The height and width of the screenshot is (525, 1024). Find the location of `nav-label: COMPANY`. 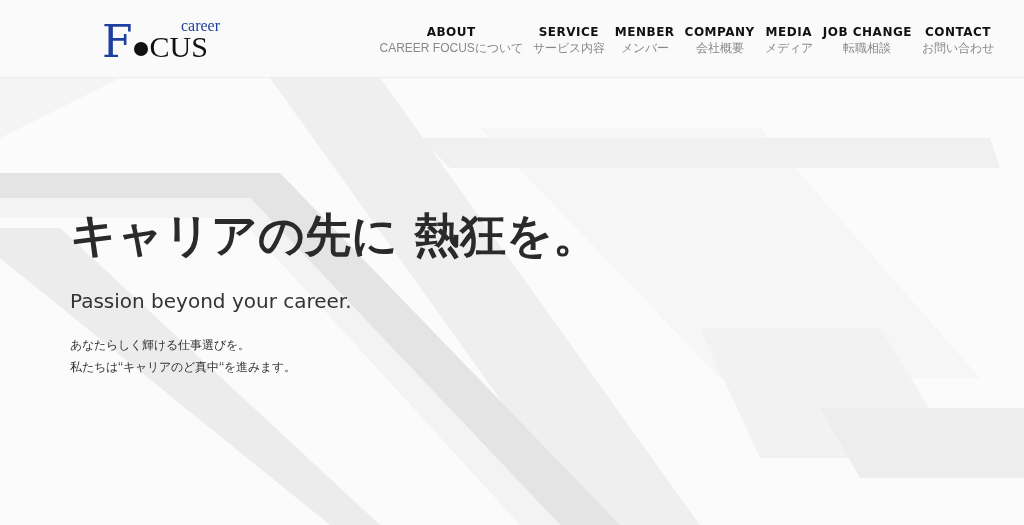

nav-label: COMPANY is located at coordinates (719, 32).